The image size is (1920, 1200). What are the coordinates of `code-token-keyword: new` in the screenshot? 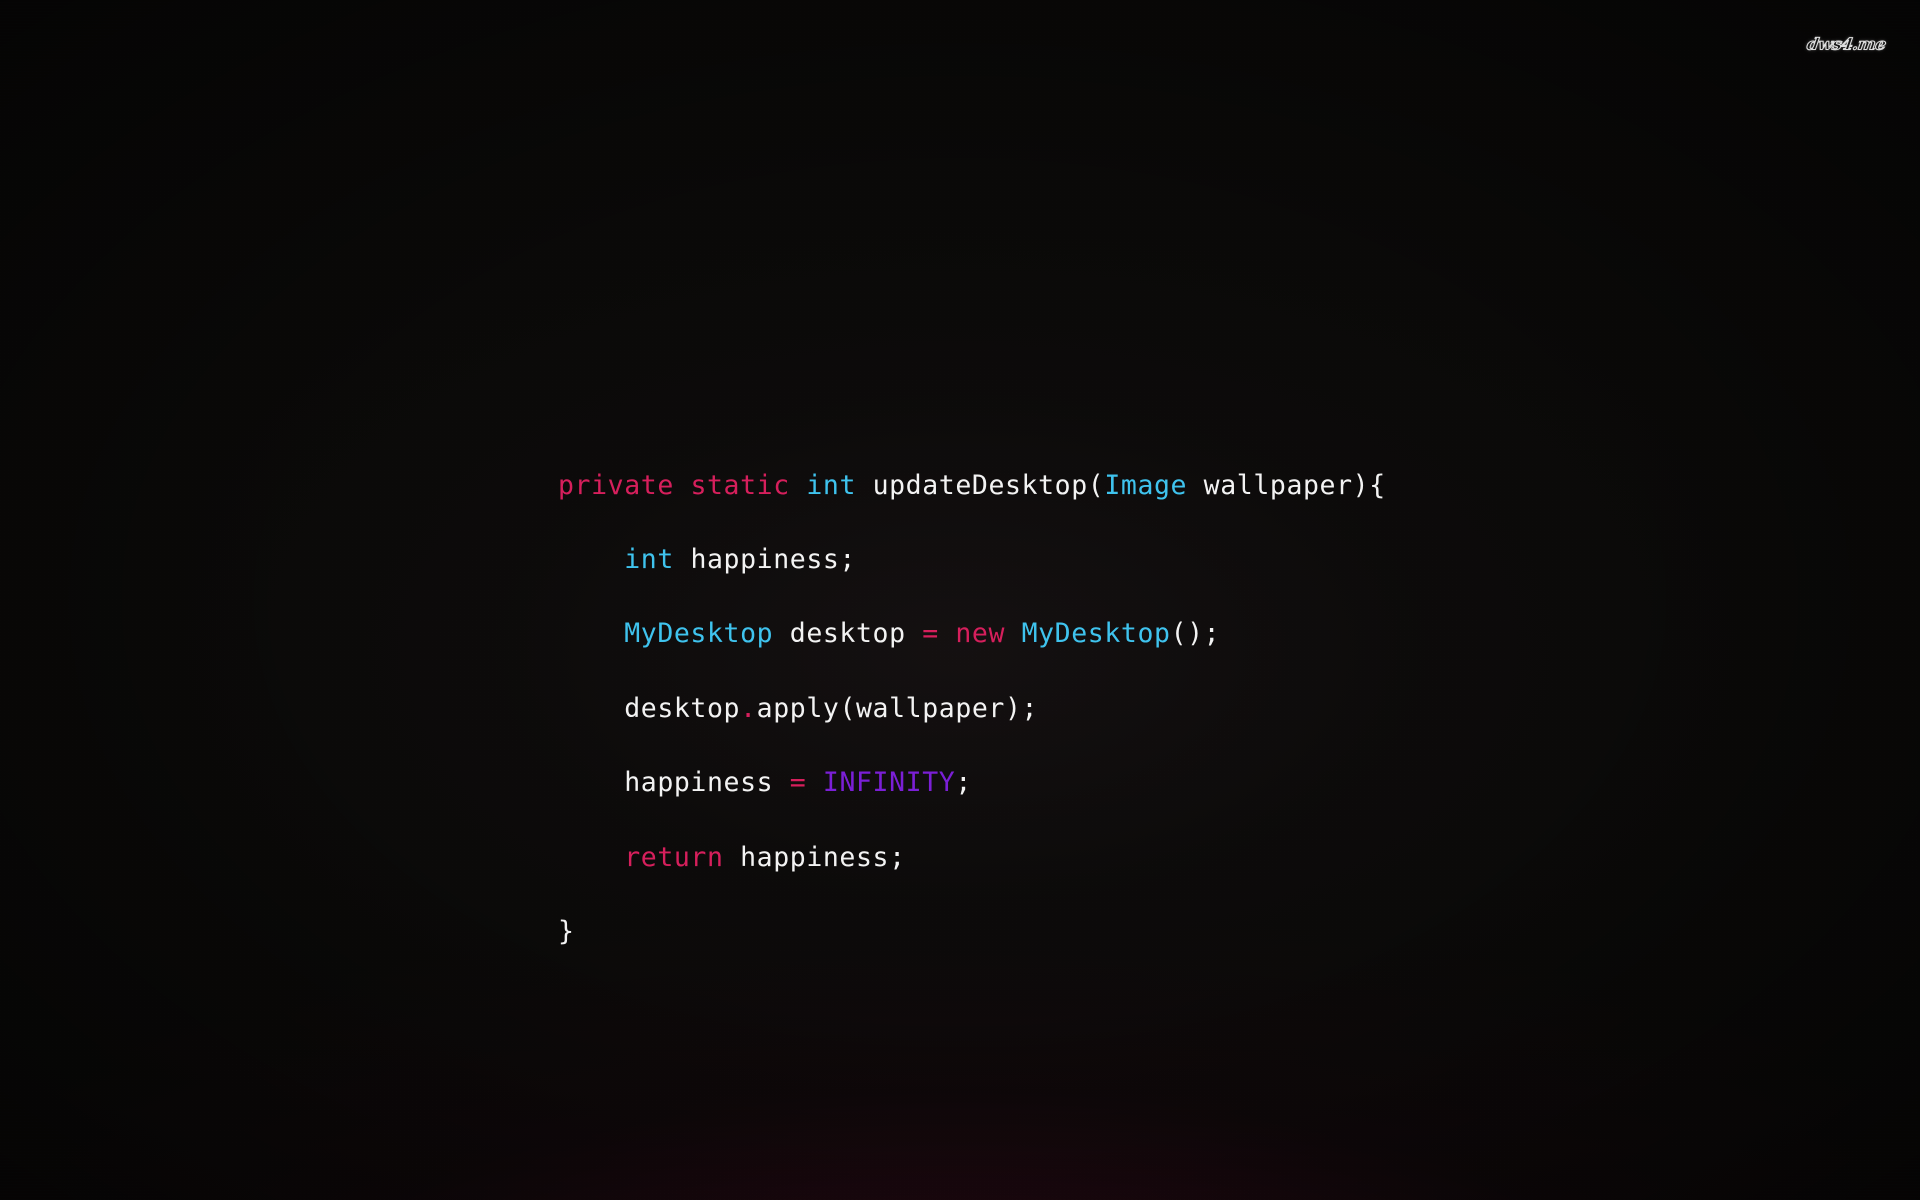 It's located at (980, 634).